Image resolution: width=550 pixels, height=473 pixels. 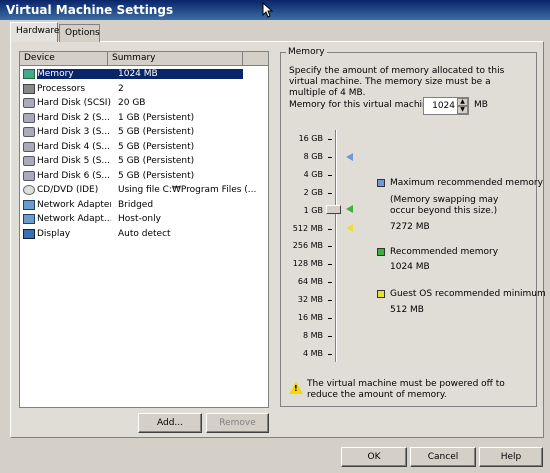 I want to click on memory-value: 1024, so click(x=443, y=106).